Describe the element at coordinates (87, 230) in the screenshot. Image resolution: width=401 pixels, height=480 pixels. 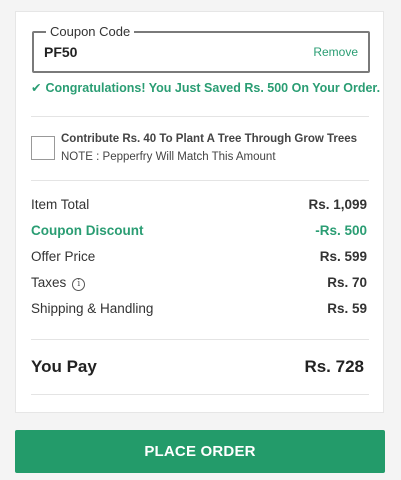
I see `coupon-discount-label: Coupon Discount` at that location.